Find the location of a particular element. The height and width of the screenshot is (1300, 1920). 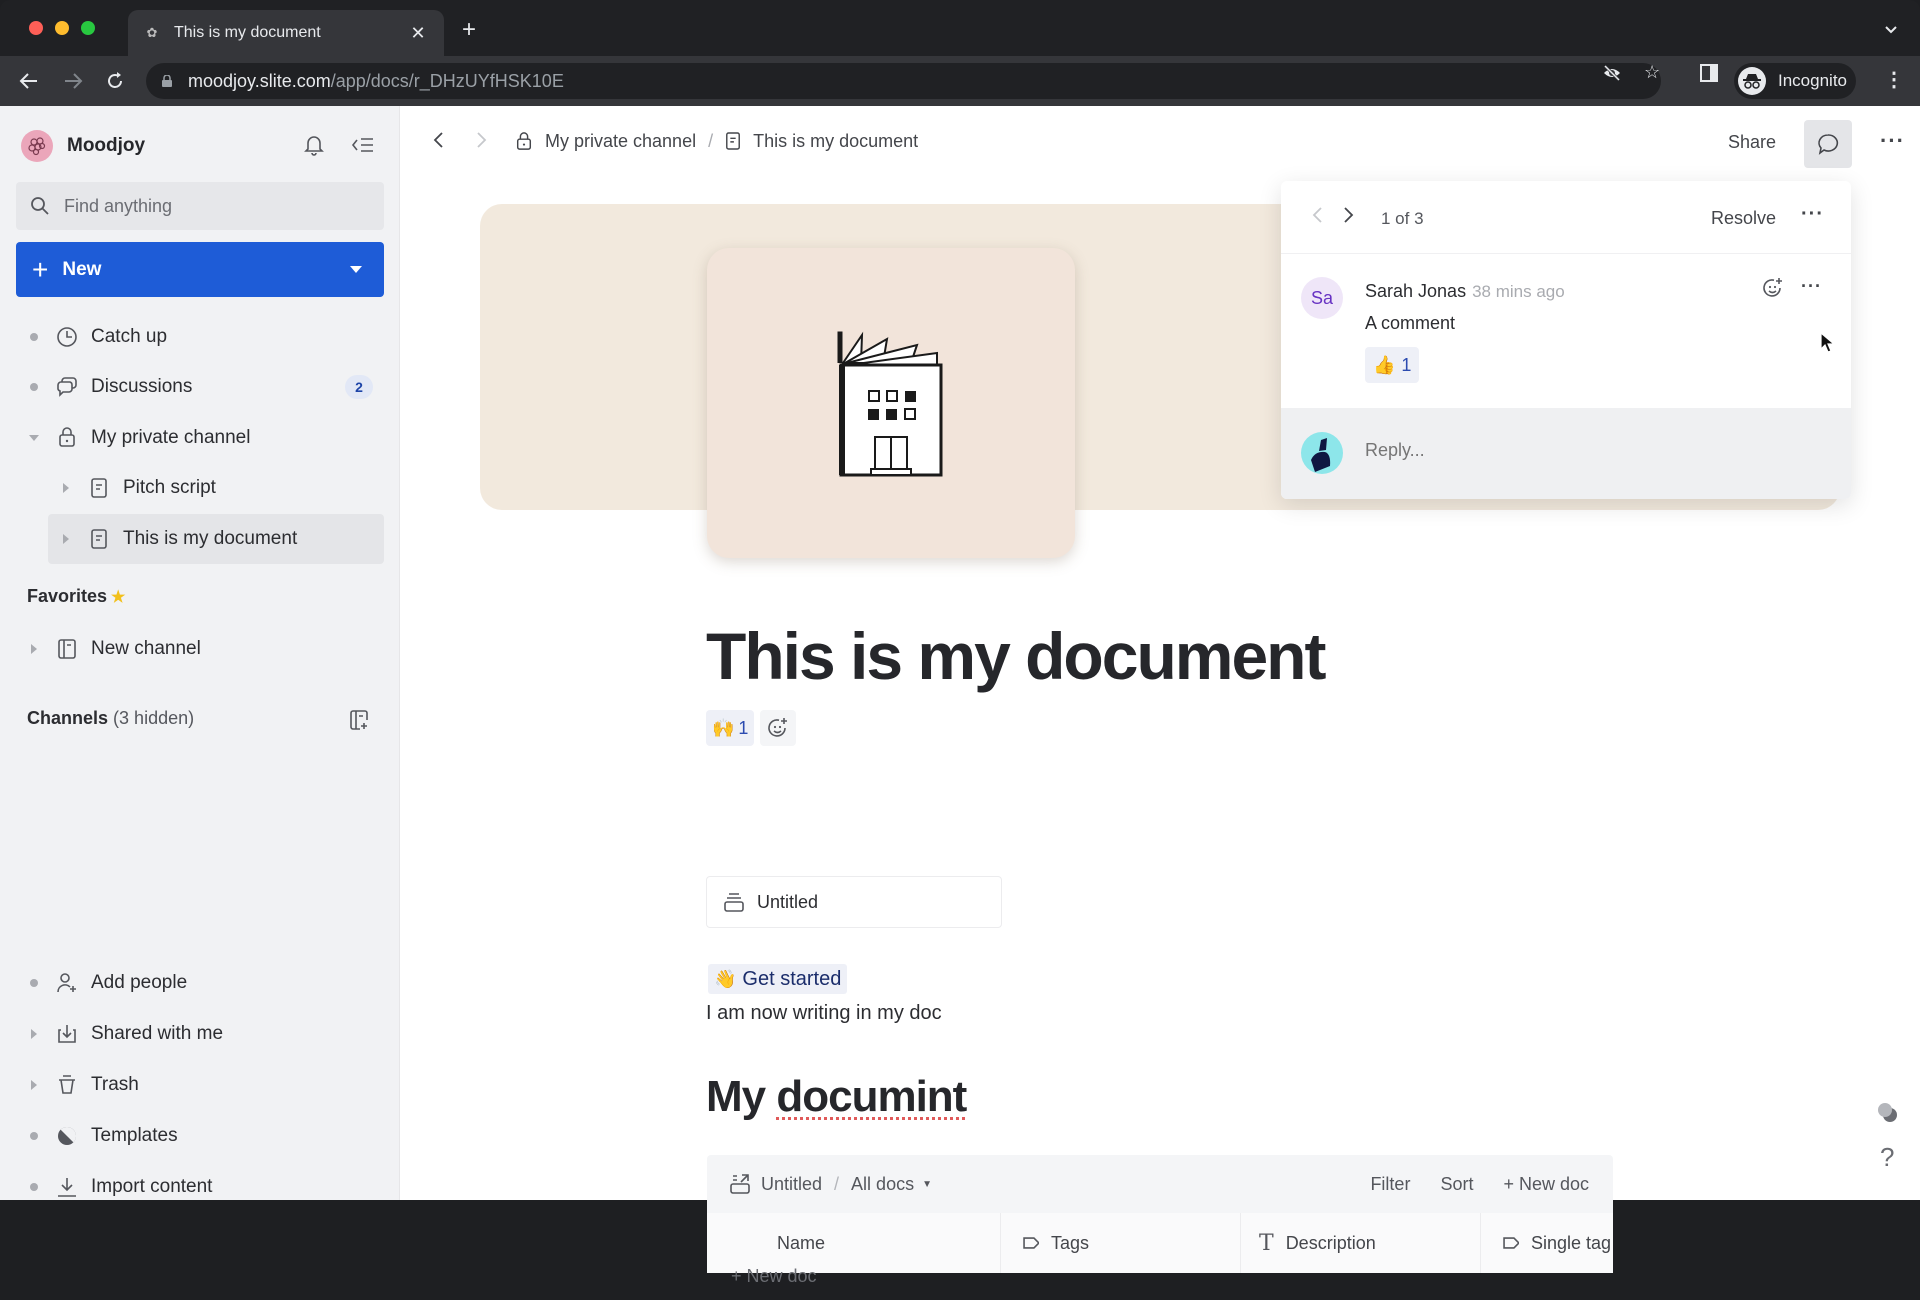

new-tab-button: + is located at coordinates (469, 30).